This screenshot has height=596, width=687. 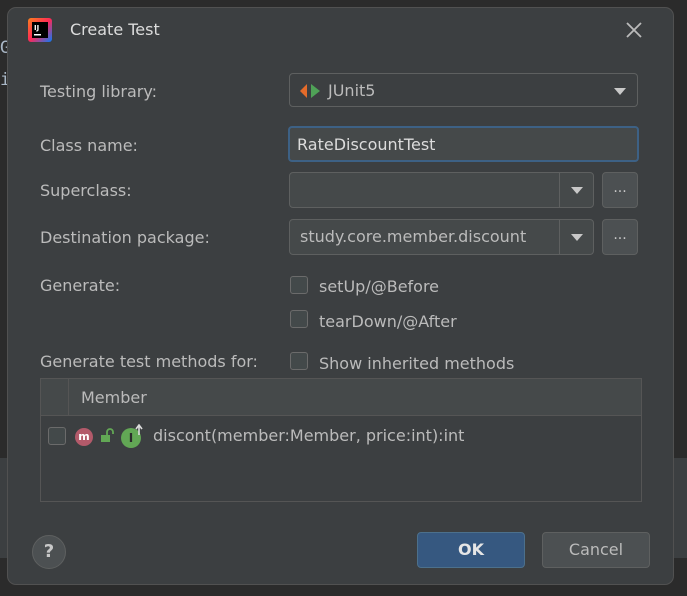 What do you see at coordinates (107, 435) in the screenshot?
I see `unlocked-icon` at bounding box center [107, 435].